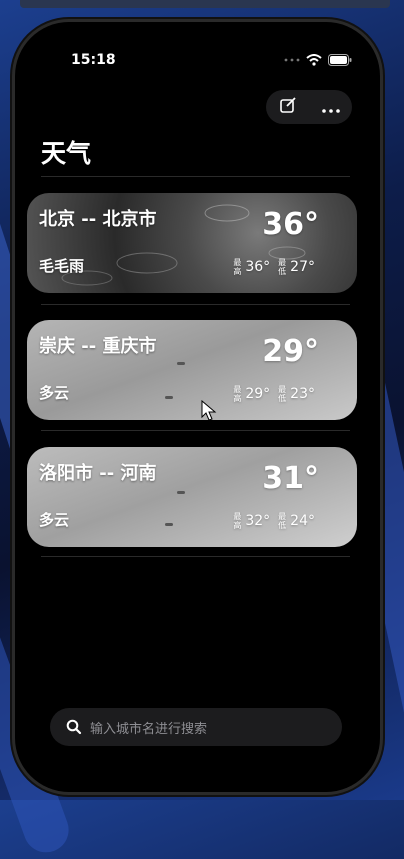 The width and height of the screenshot is (404, 859). I want to click on top-window-edge, so click(205, 4).